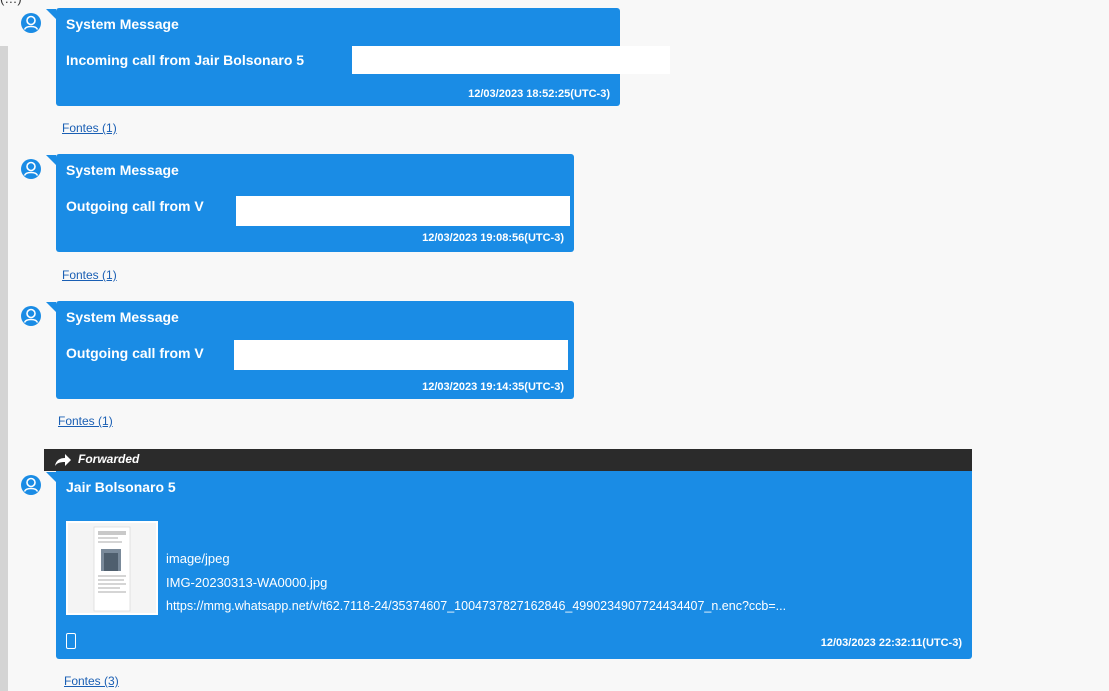 The height and width of the screenshot is (691, 1109). I want to click on forwarded-label: Forwarded, so click(109, 459).